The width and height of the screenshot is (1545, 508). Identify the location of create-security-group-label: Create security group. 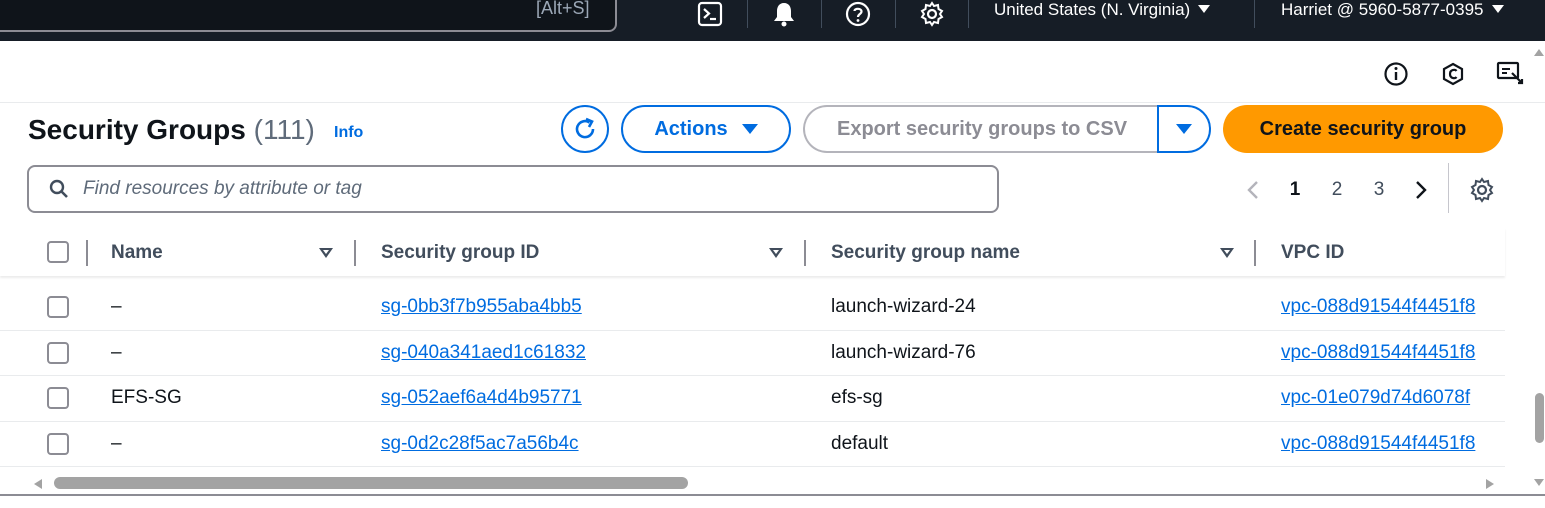
(1363, 128).